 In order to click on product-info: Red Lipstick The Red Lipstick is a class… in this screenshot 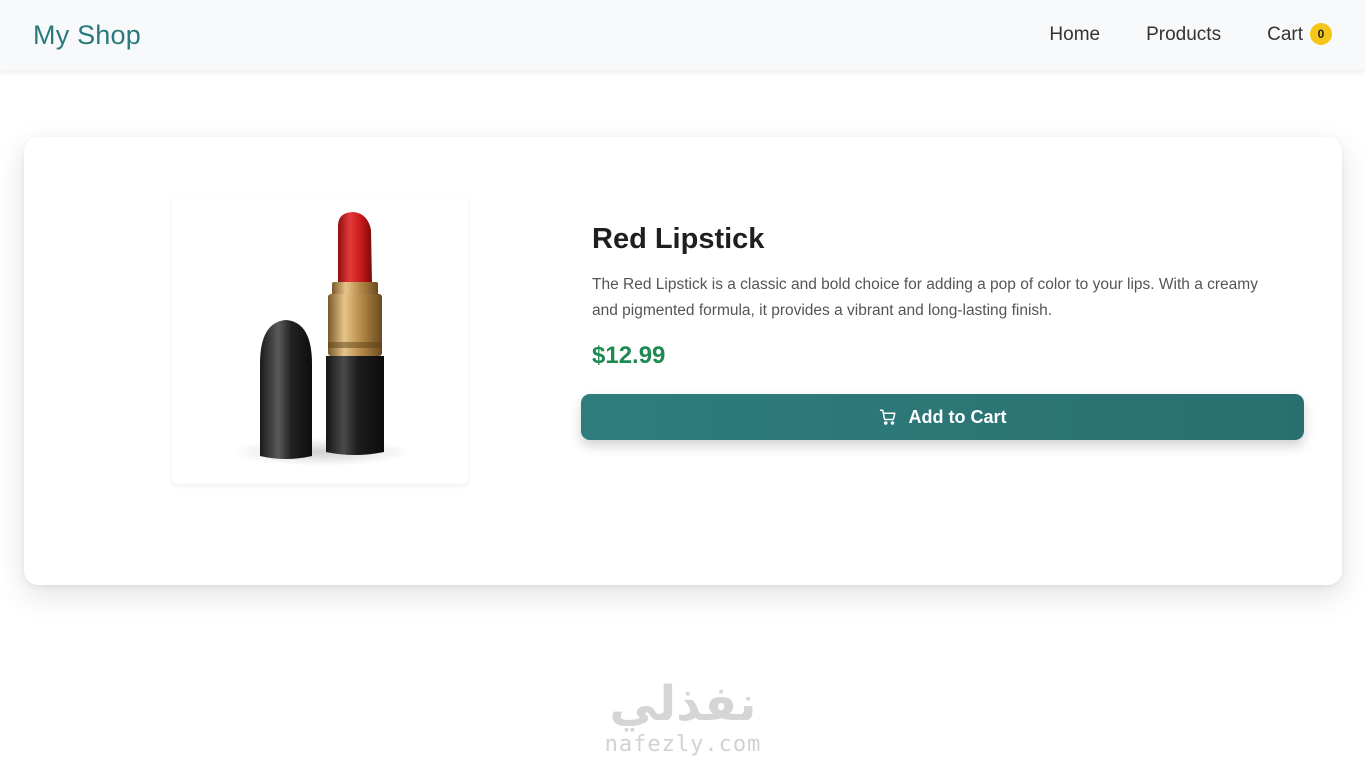, I will do `click(942, 296)`.